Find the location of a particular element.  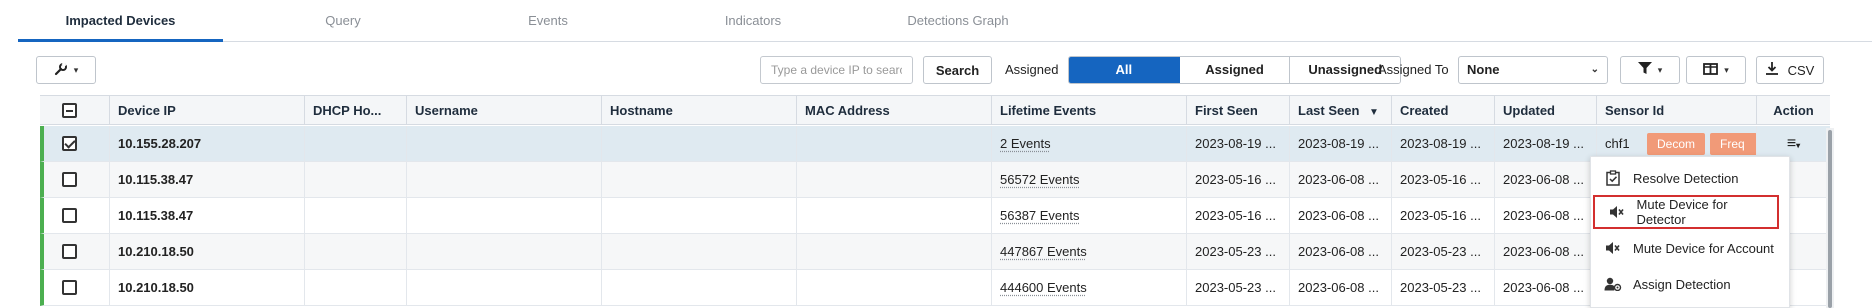

tab-query: Query is located at coordinates (343, 21).